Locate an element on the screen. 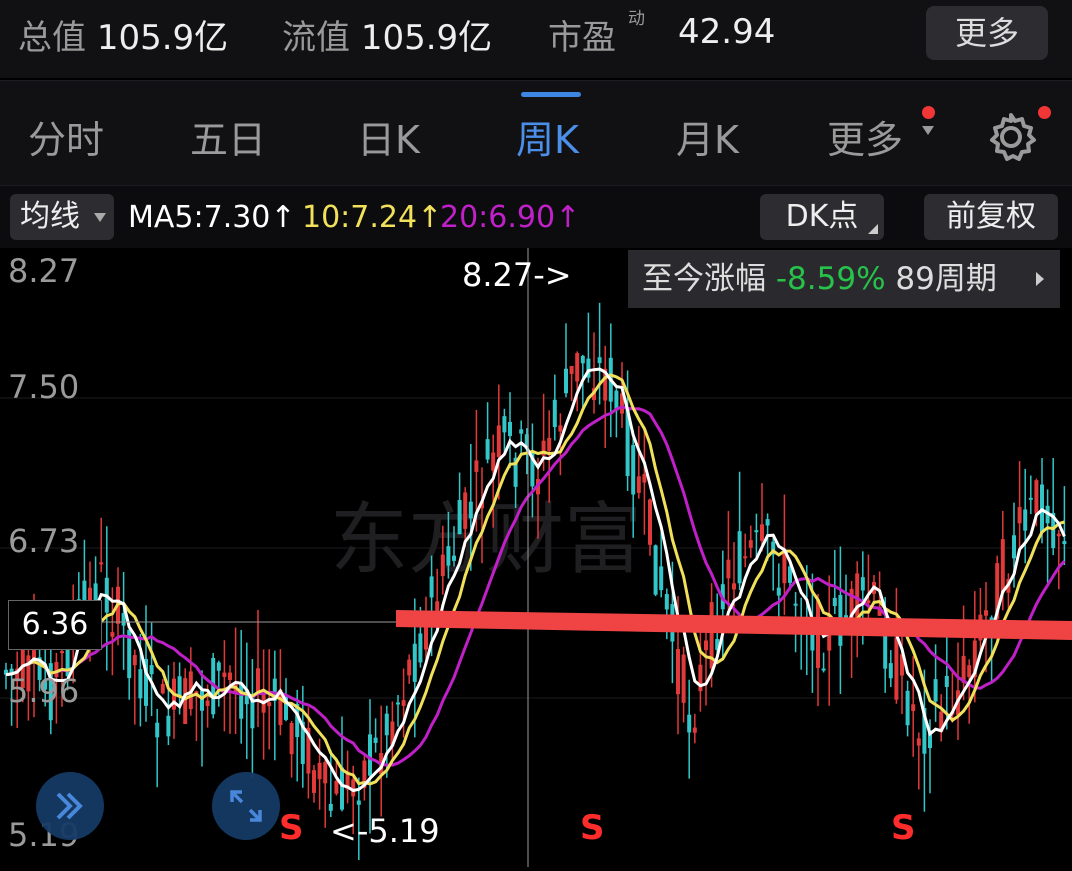 This screenshot has width=1072, height=871. watermark: 东方财富 is located at coordinates (486, 540).